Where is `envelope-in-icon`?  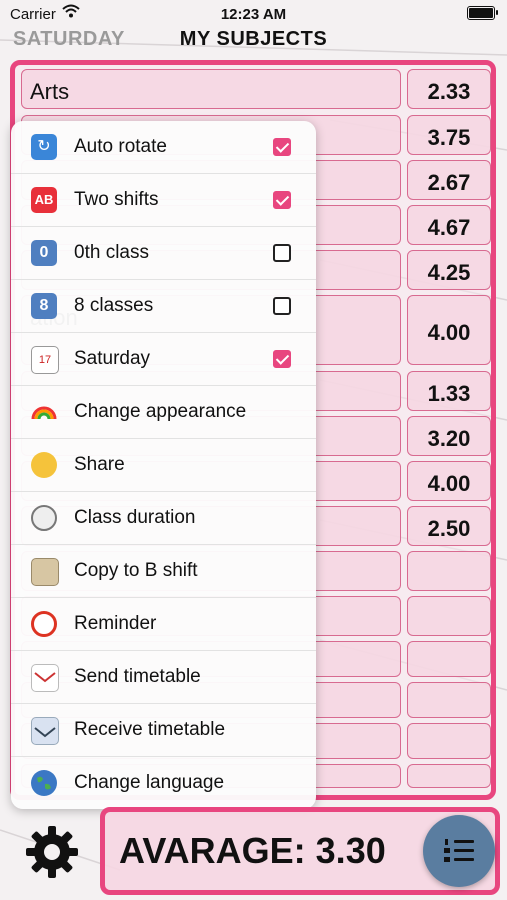
envelope-in-icon is located at coordinates (45, 731).